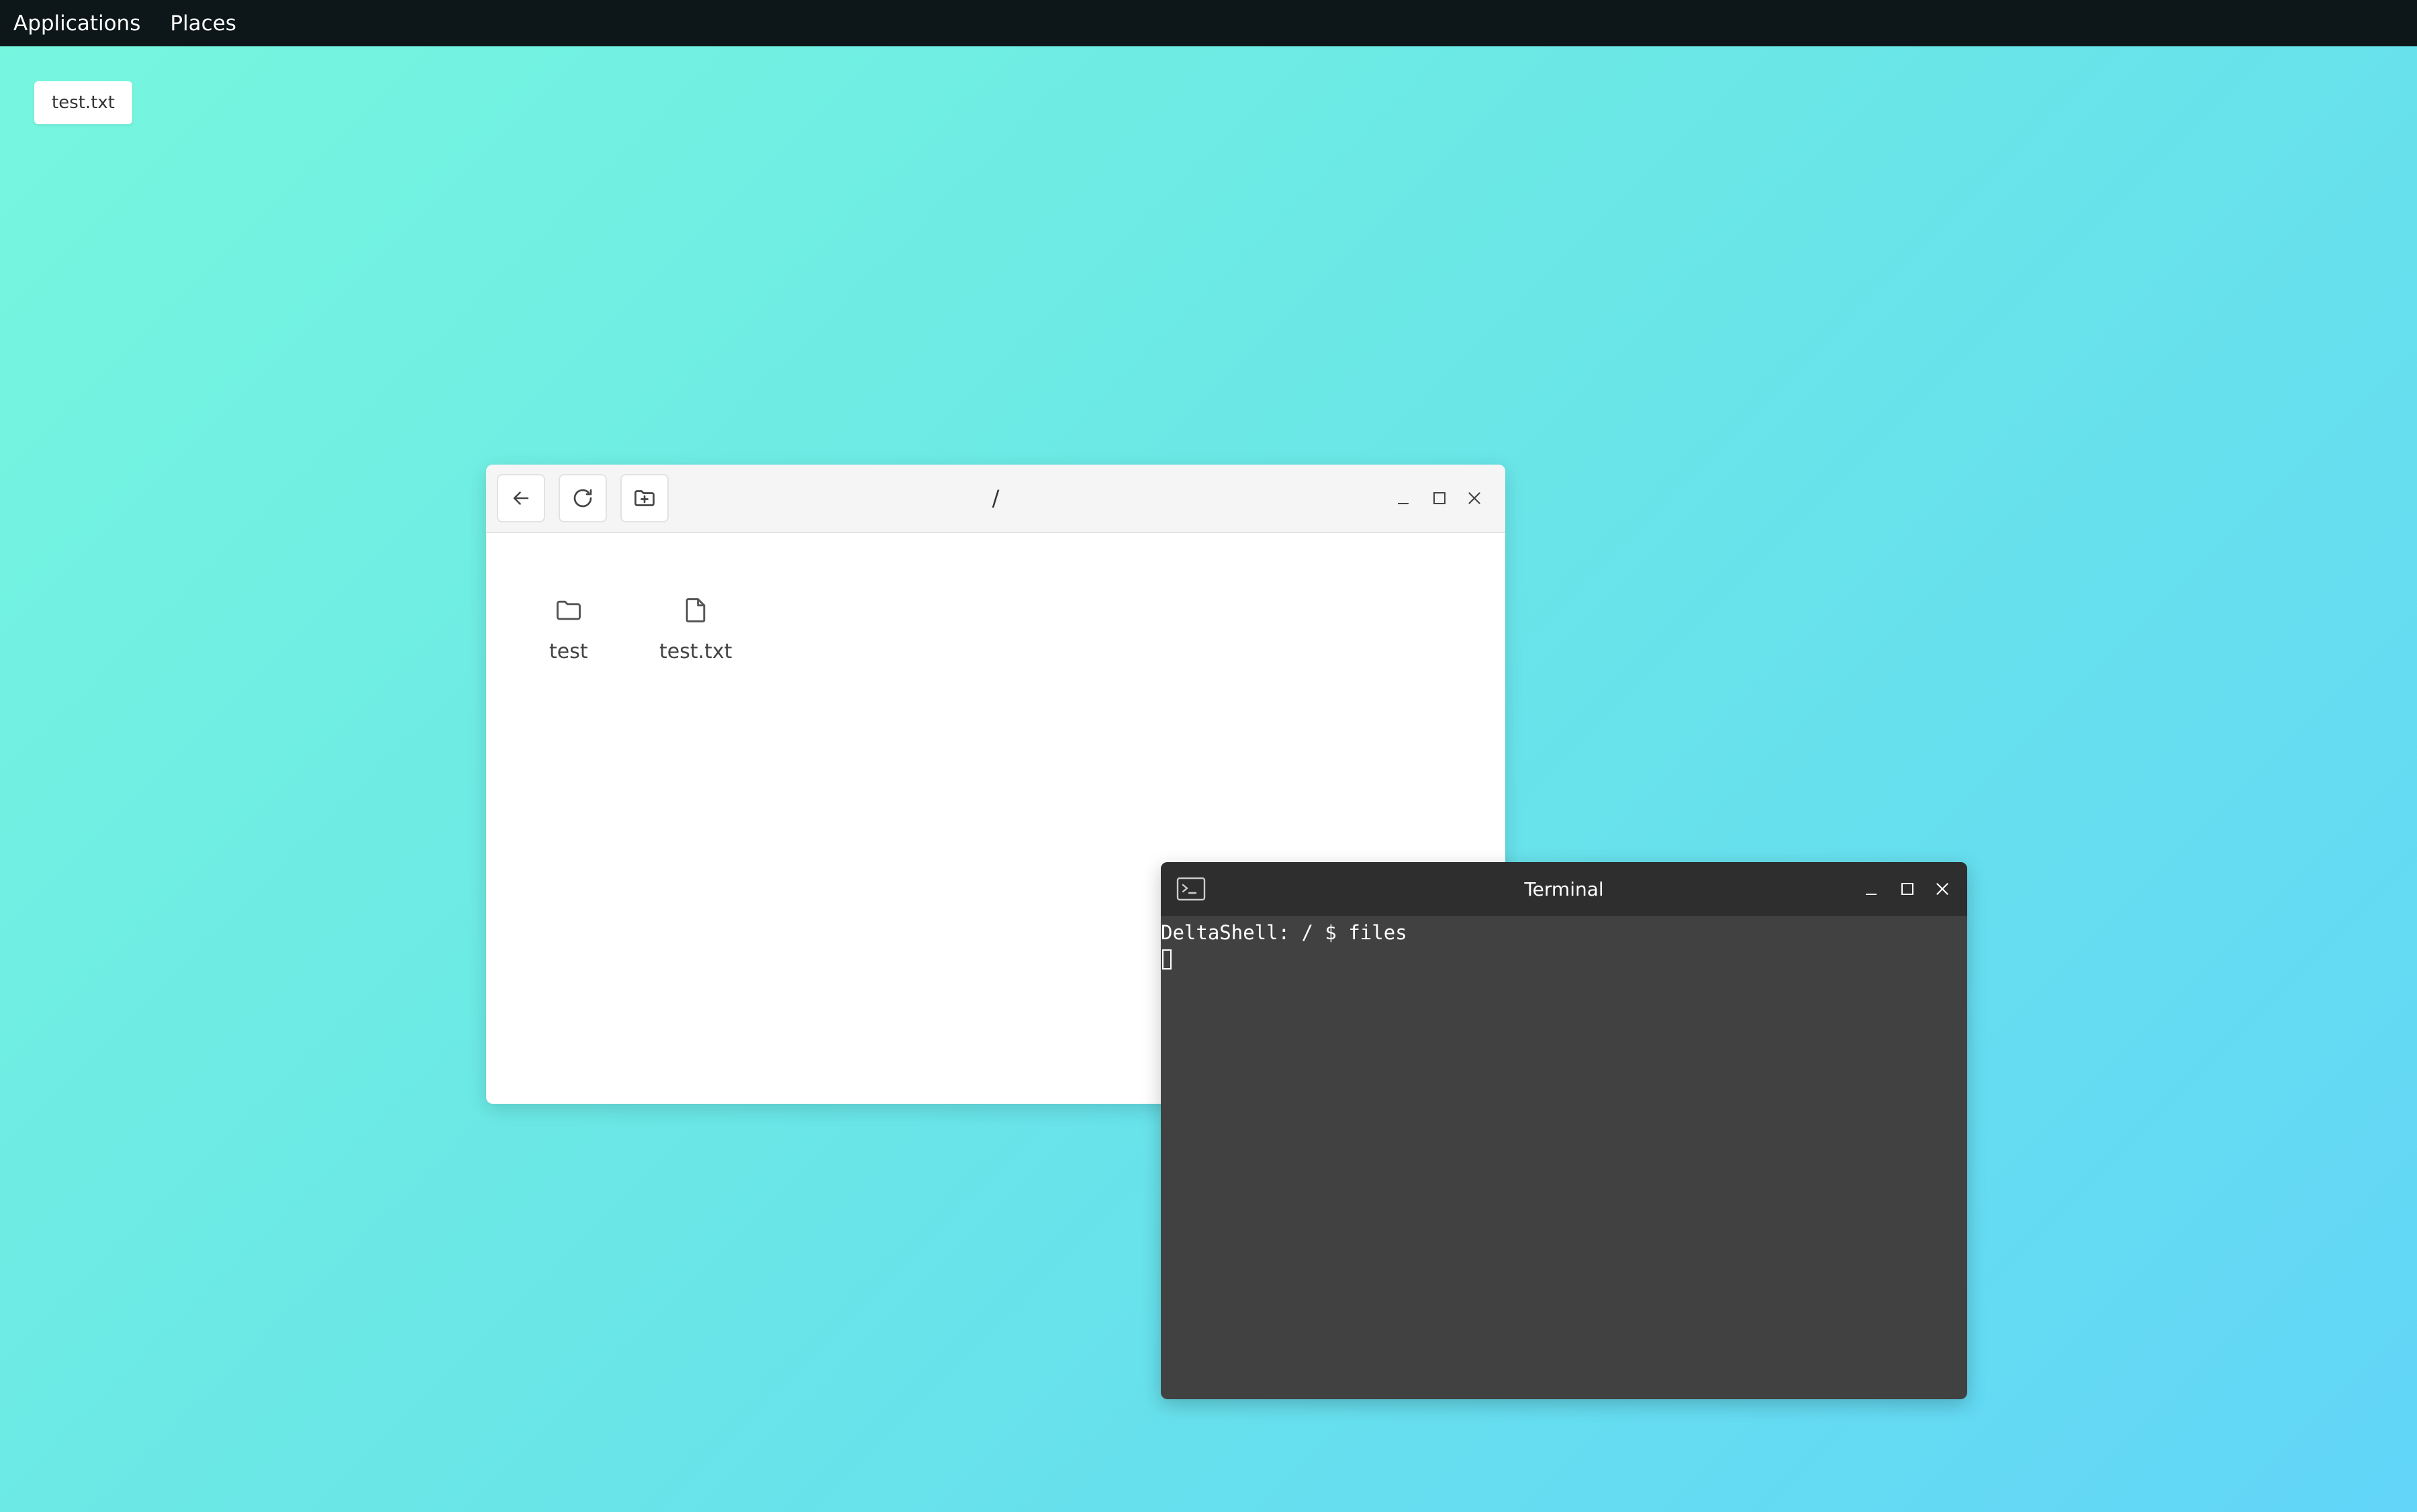 This screenshot has height=1512, width=2417. Describe the element at coordinates (696, 651) in the screenshot. I see `file-item-label: test.txt` at that location.